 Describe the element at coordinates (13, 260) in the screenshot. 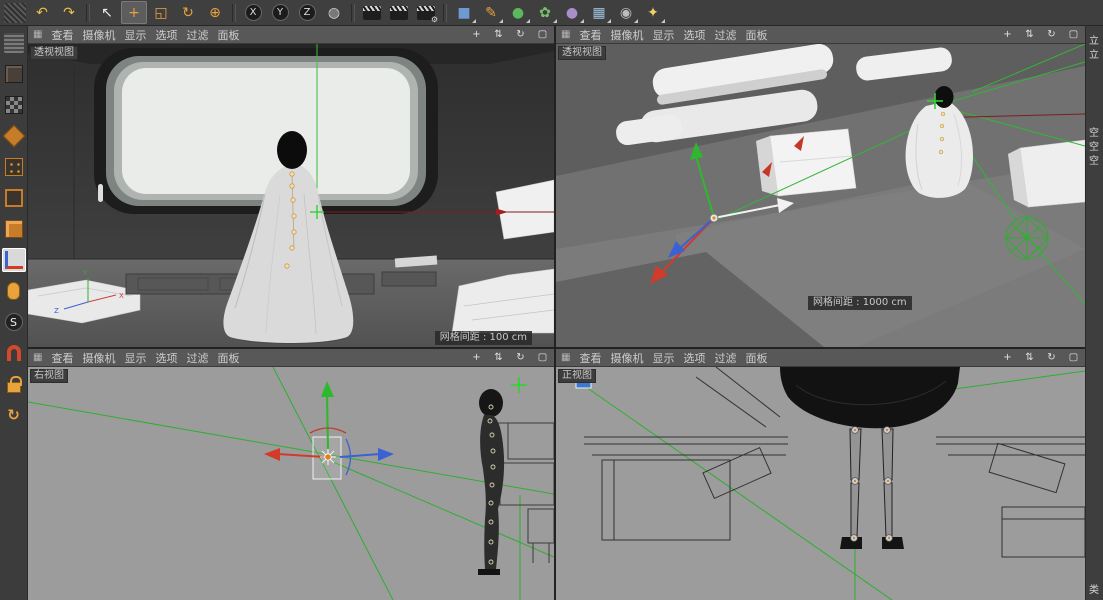

I see `axis-mode-icon` at that location.